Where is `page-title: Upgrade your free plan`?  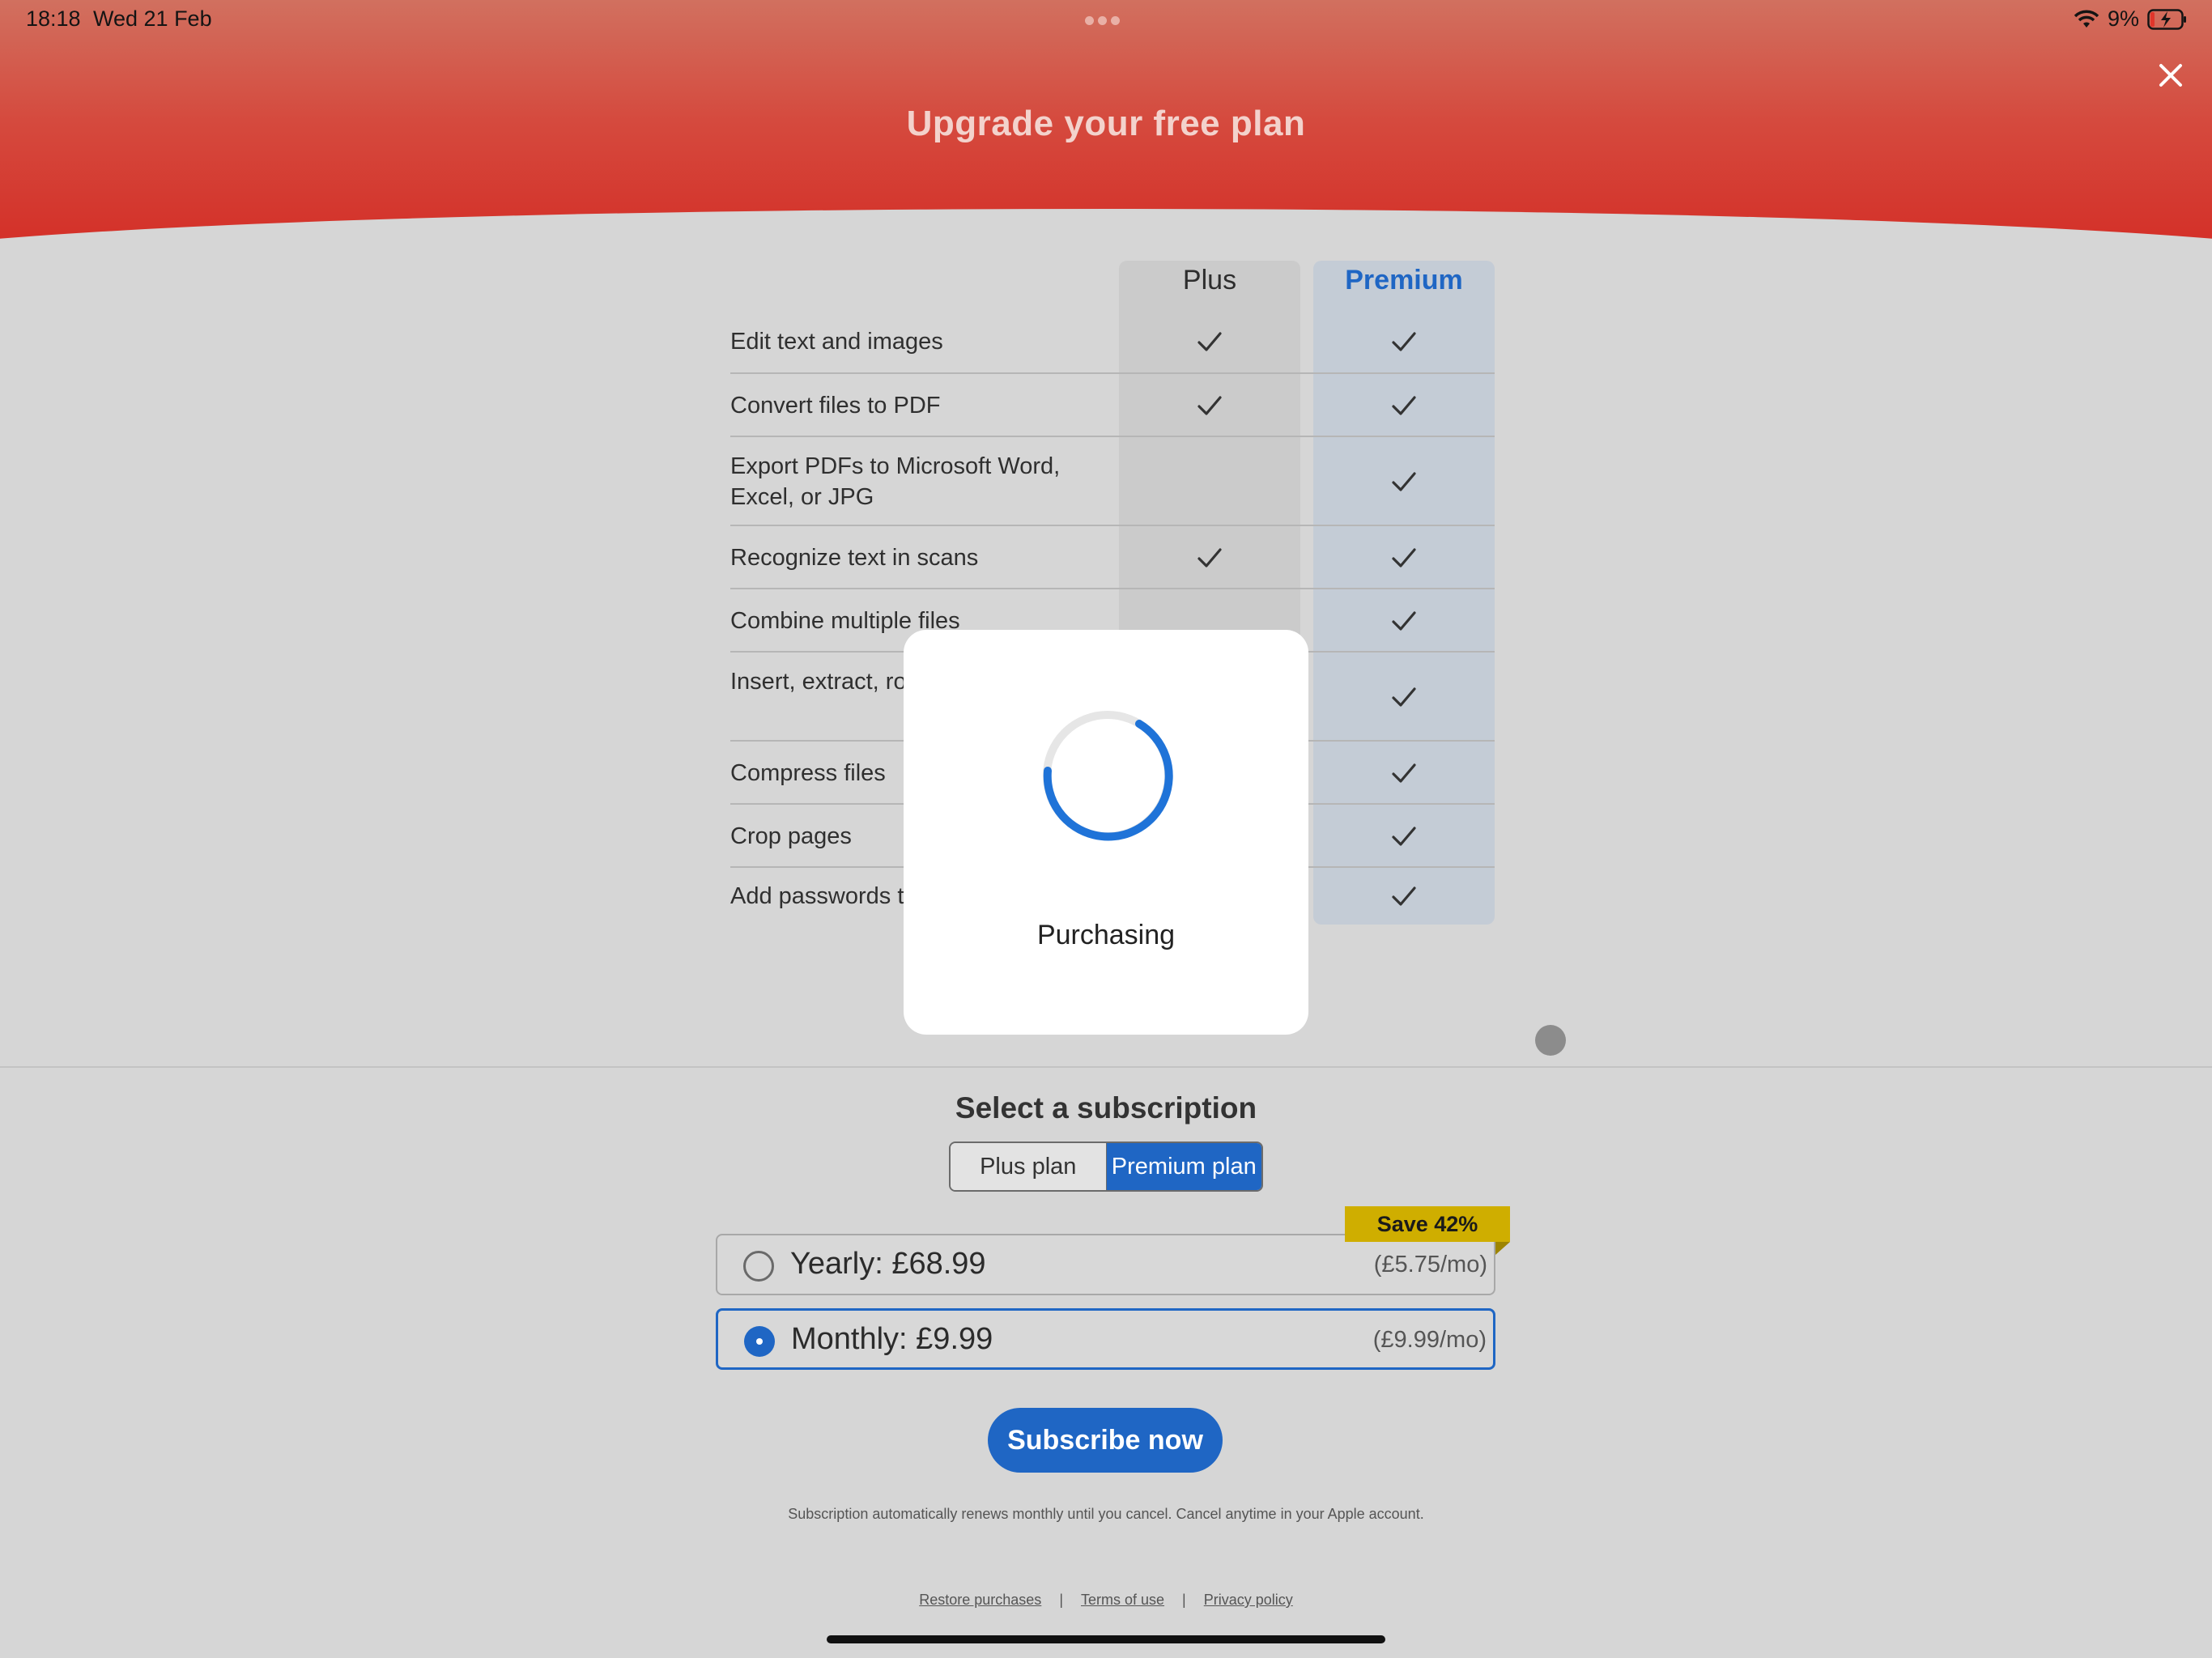 page-title: Upgrade your free plan is located at coordinates (1106, 123).